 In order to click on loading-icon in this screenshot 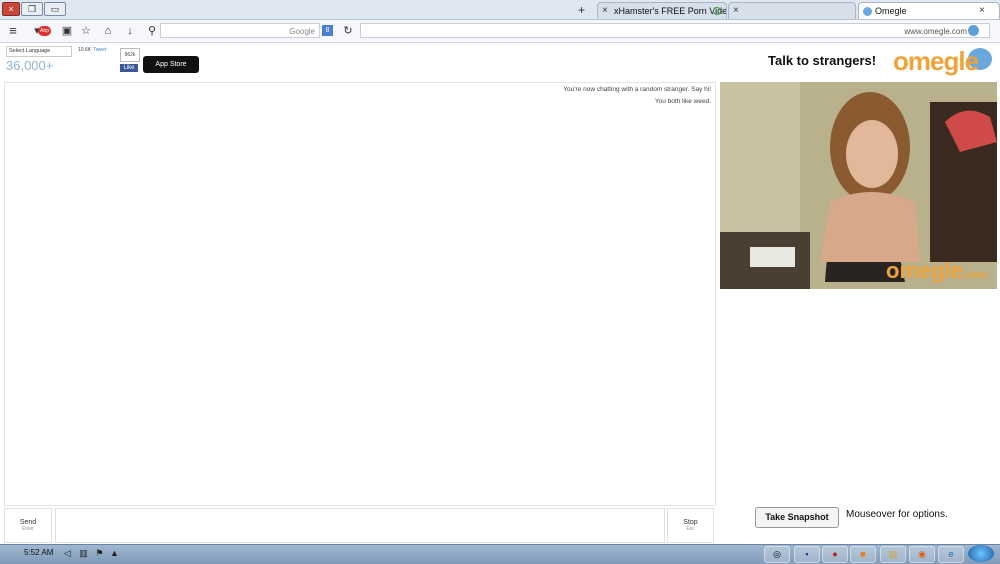, I will do `click(717, 11)`.